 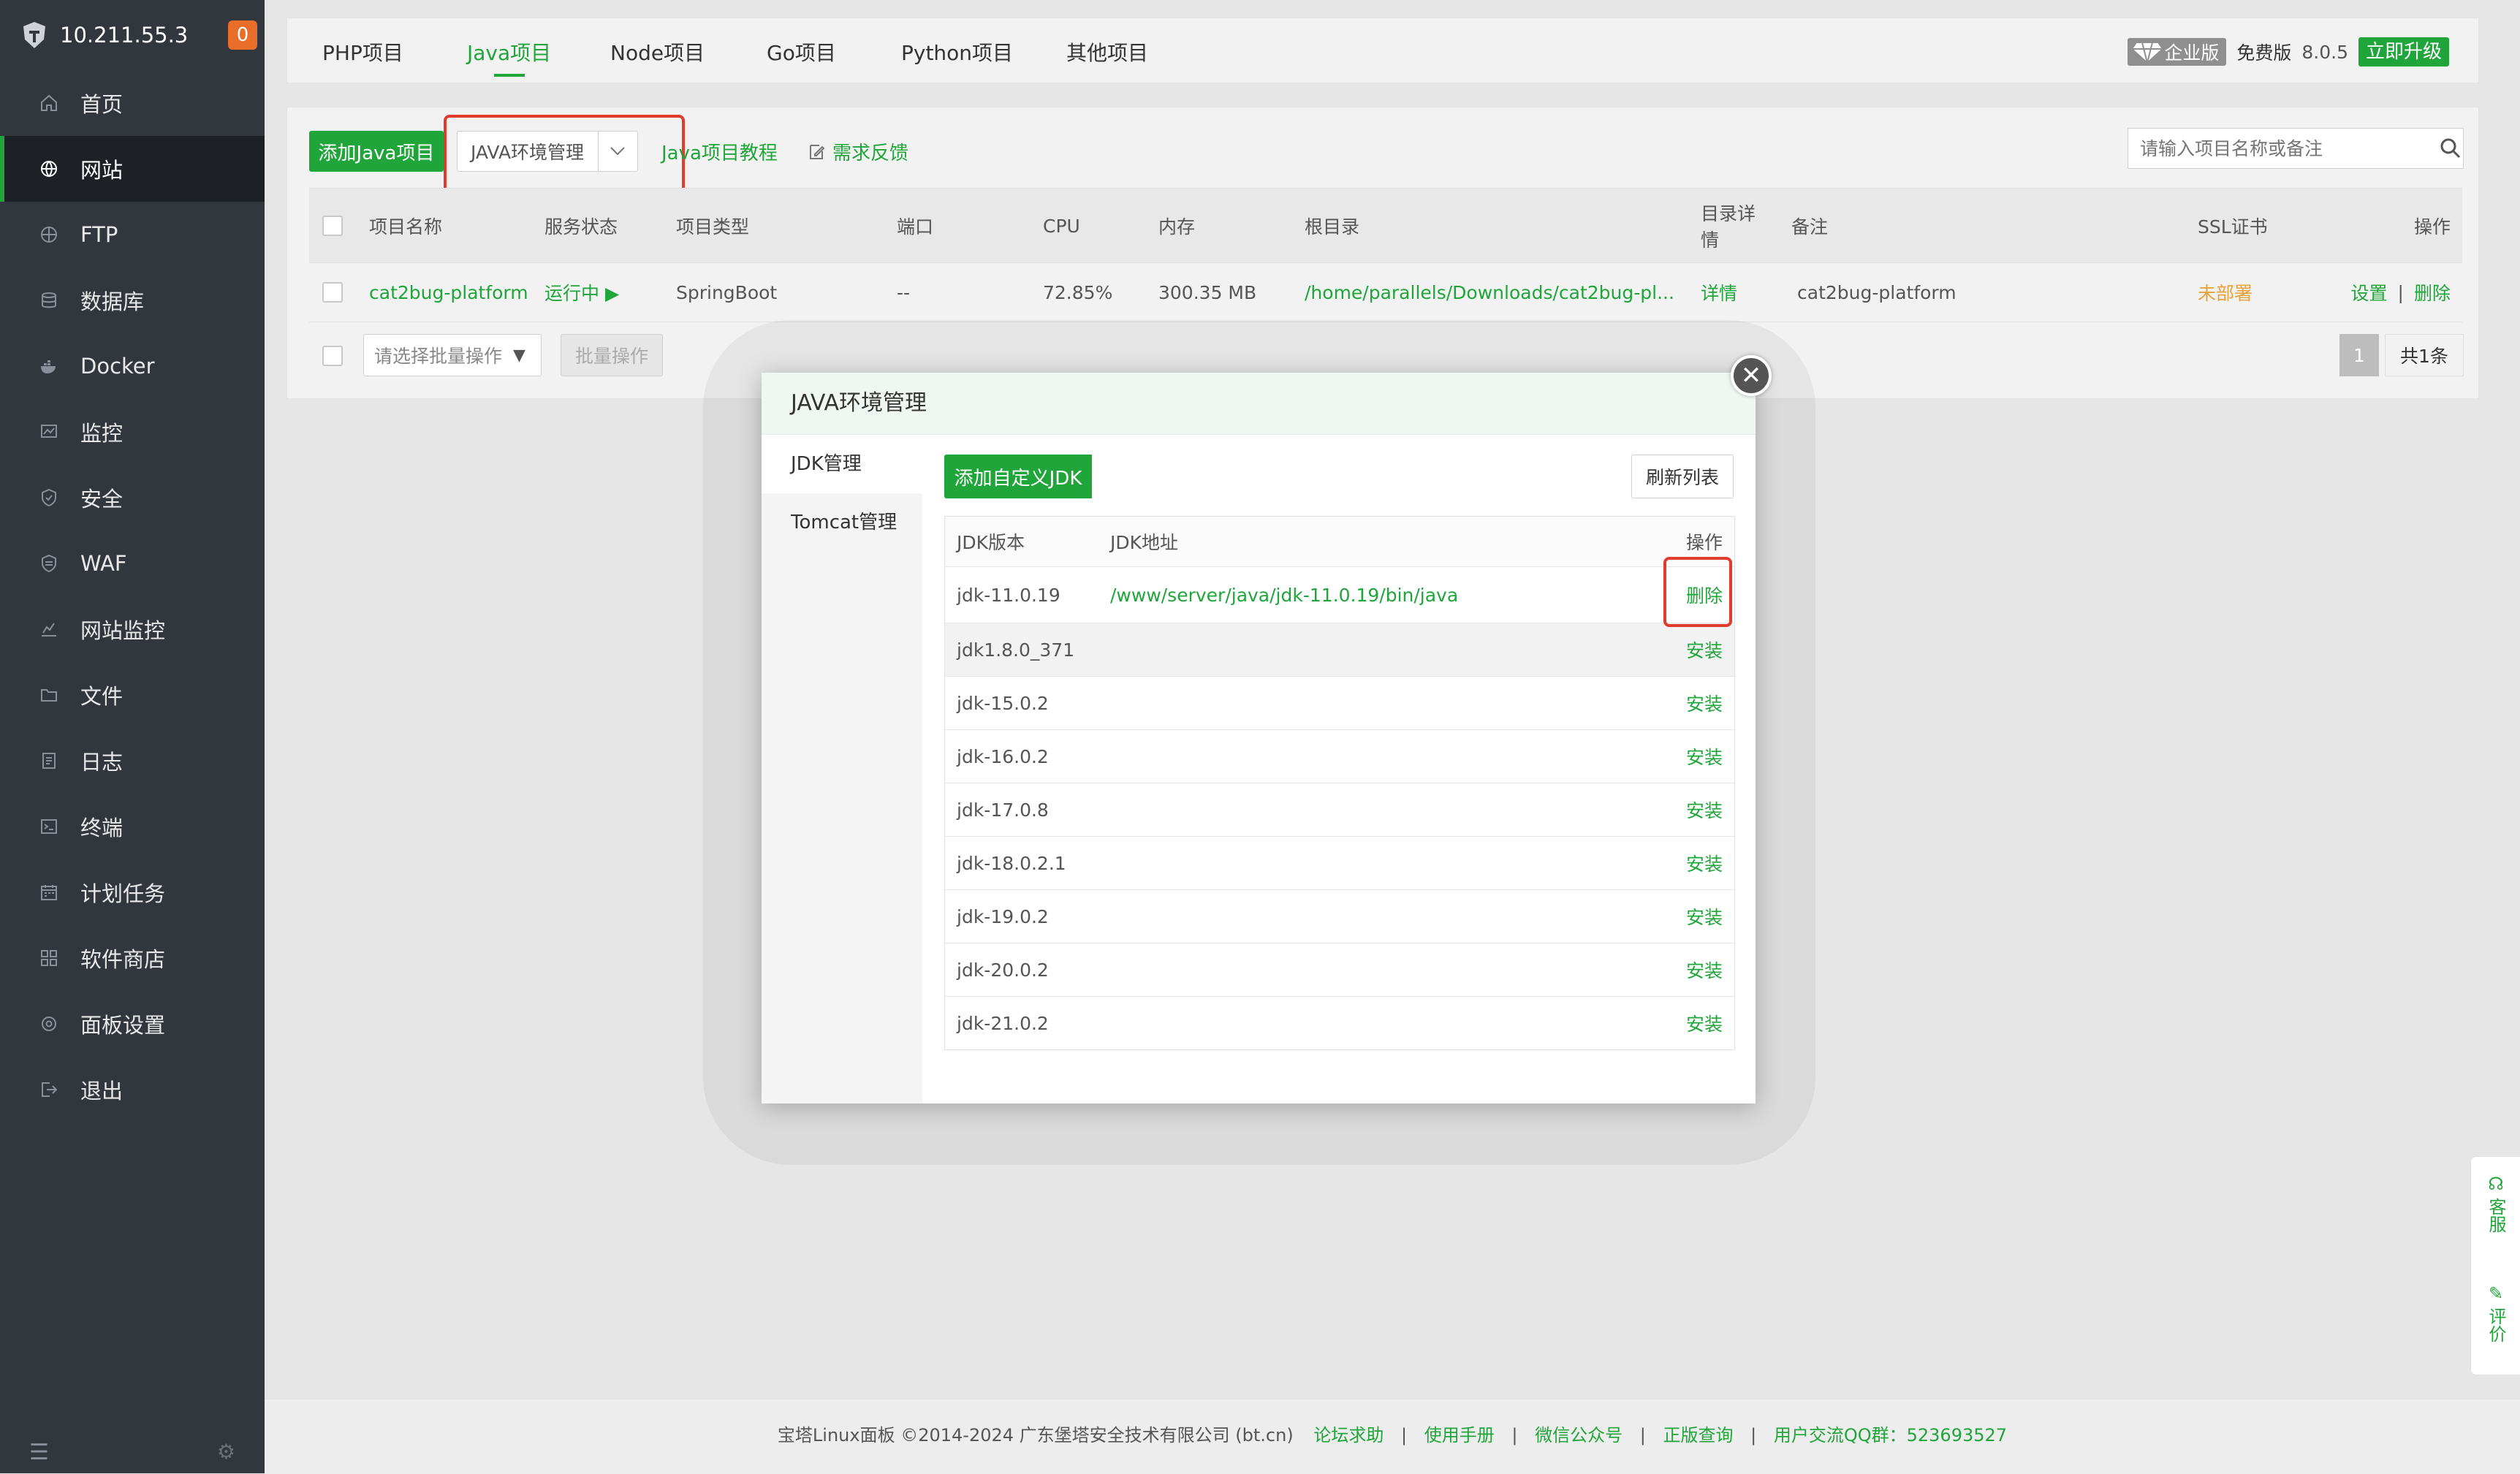 What do you see at coordinates (719, 152) in the screenshot?
I see `java-tutorial-link: Java项目教程` at bounding box center [719, 152].